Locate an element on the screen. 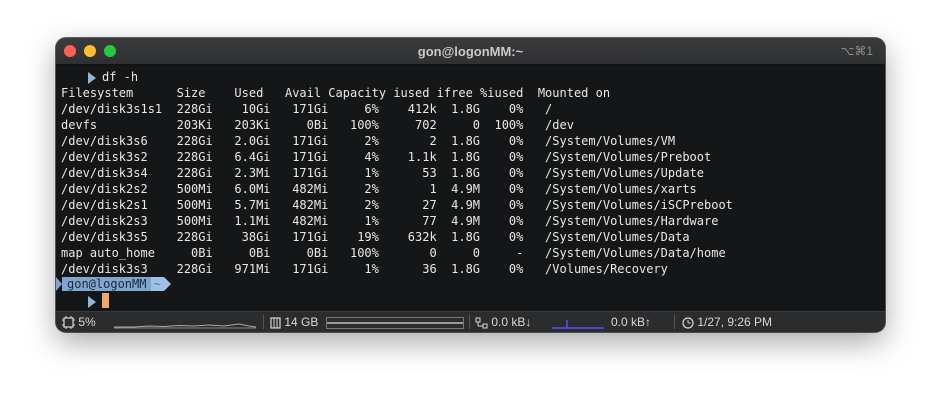 Image resolution: width=941 pixels, height=406 pixels. memory-graph is located at coordinates (395, 323).